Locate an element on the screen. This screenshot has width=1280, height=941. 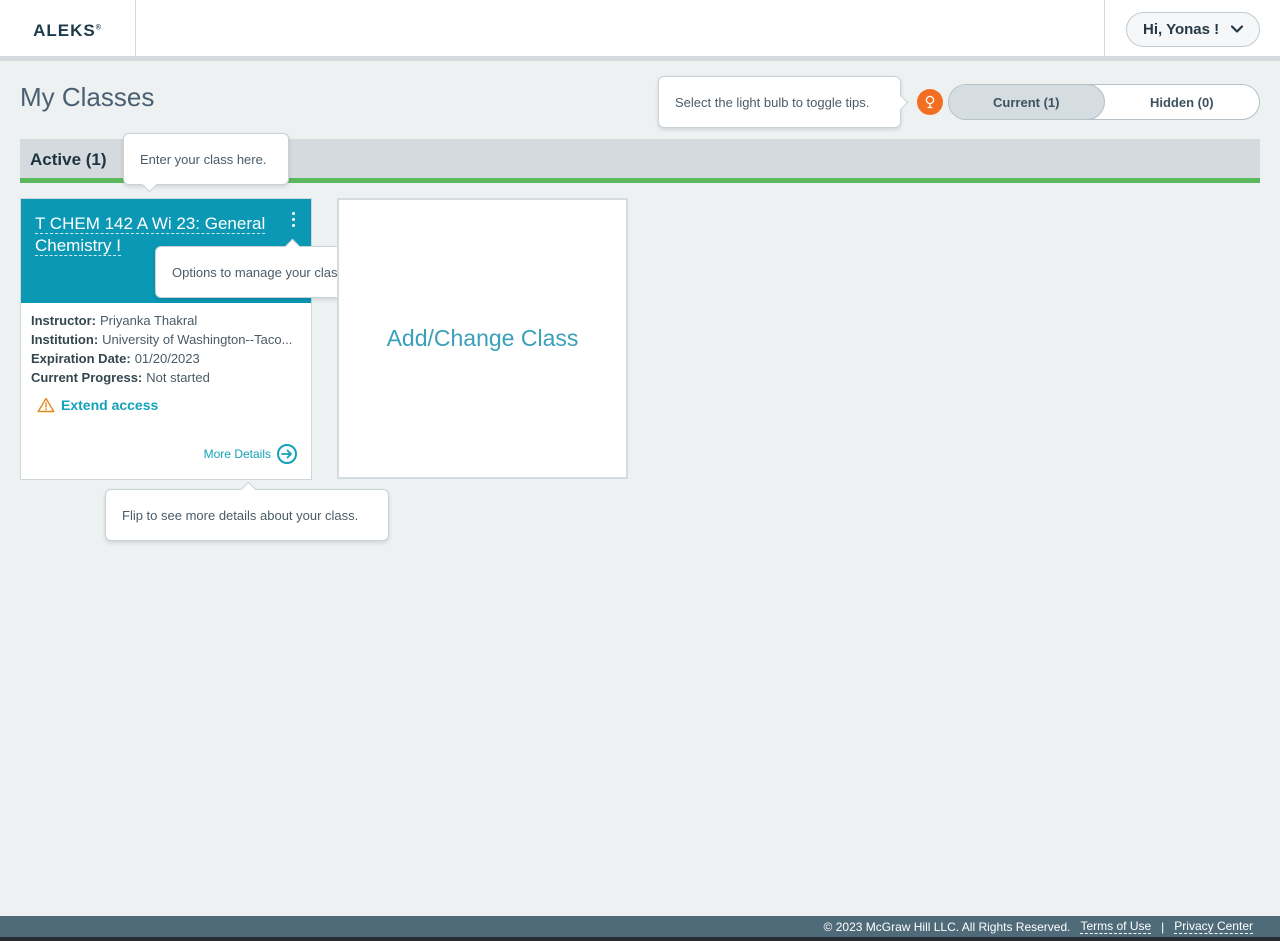
progress-value: Not started is located at coordinates (178, 377).